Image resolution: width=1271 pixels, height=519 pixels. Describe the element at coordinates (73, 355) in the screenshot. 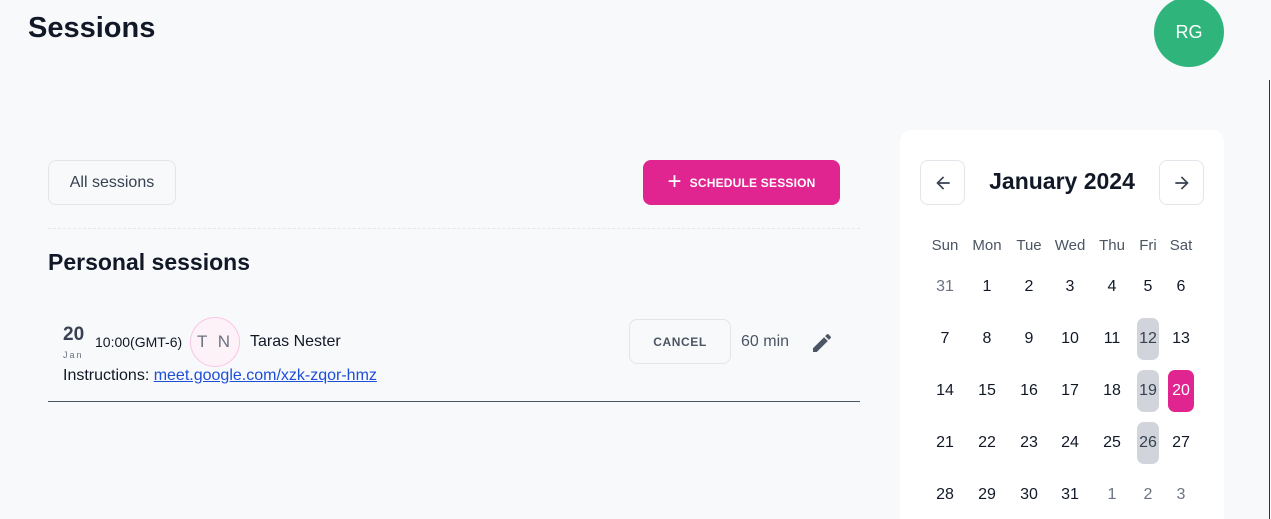

I see `session-date-month: Jan` at that location.